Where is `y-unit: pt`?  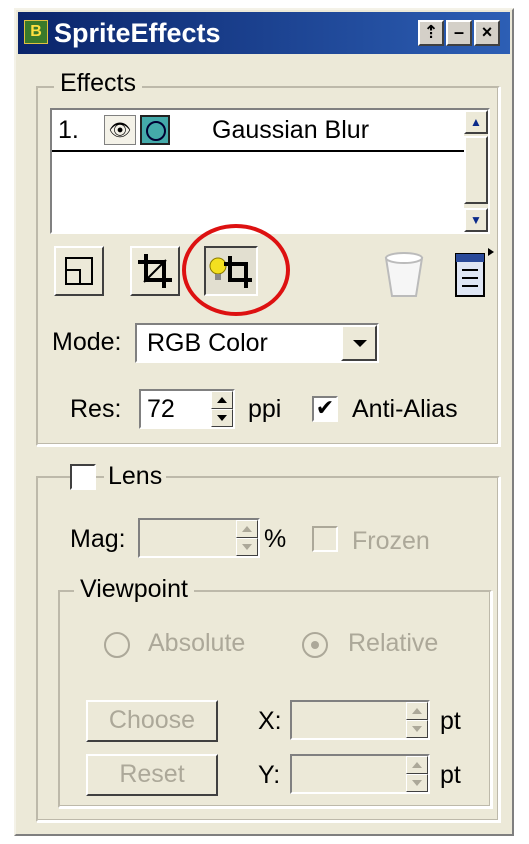
y-unit: pt is located at coordinates (450, 775).